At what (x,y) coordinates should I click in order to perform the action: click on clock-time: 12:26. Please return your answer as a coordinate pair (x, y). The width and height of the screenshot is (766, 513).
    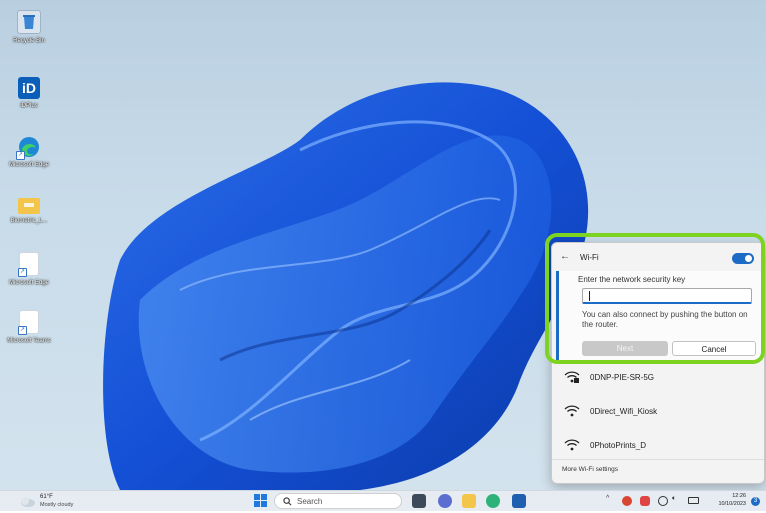
    Looking at the image, I should click on (739, 496).